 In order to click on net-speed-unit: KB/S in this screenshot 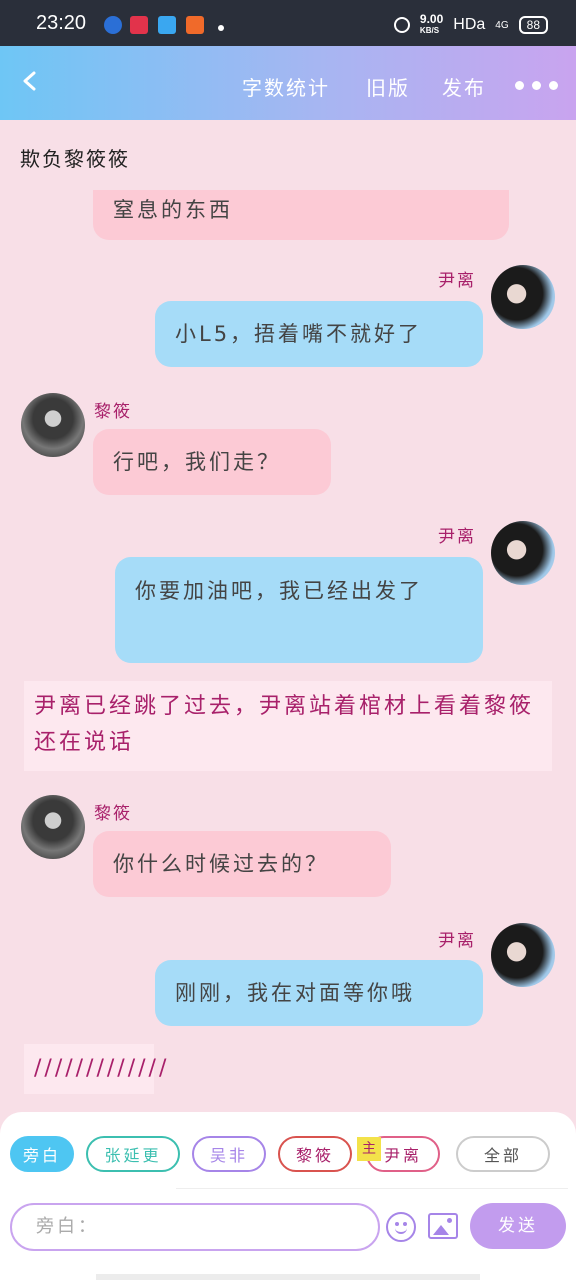, I will do `click(429, 30)`.